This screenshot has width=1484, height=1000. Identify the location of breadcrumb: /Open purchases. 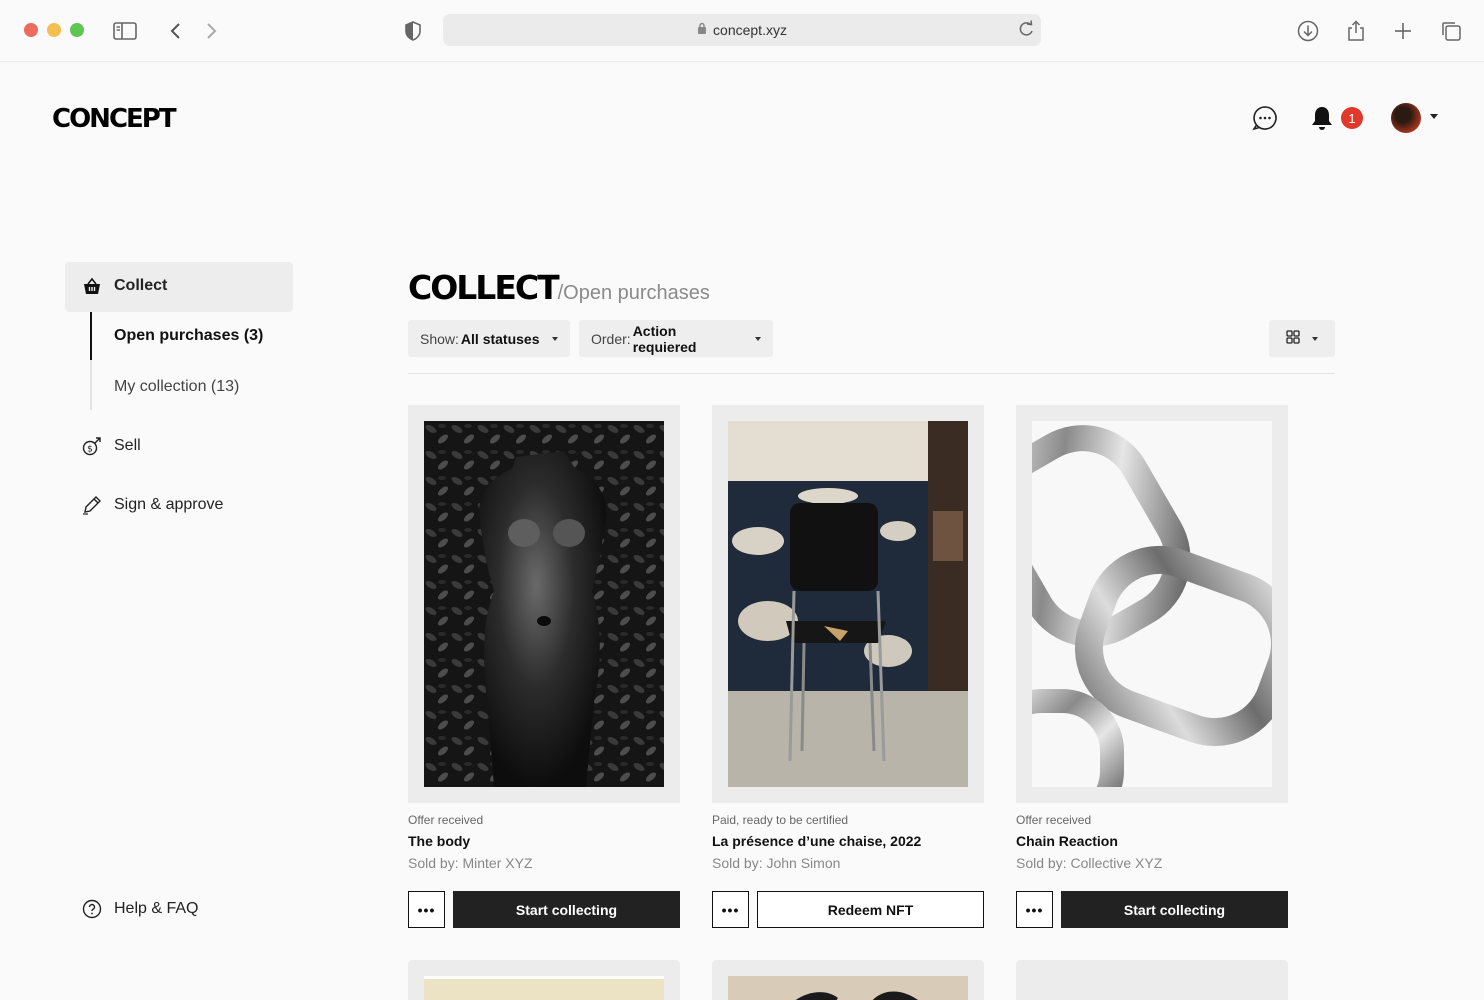
(633, 293).